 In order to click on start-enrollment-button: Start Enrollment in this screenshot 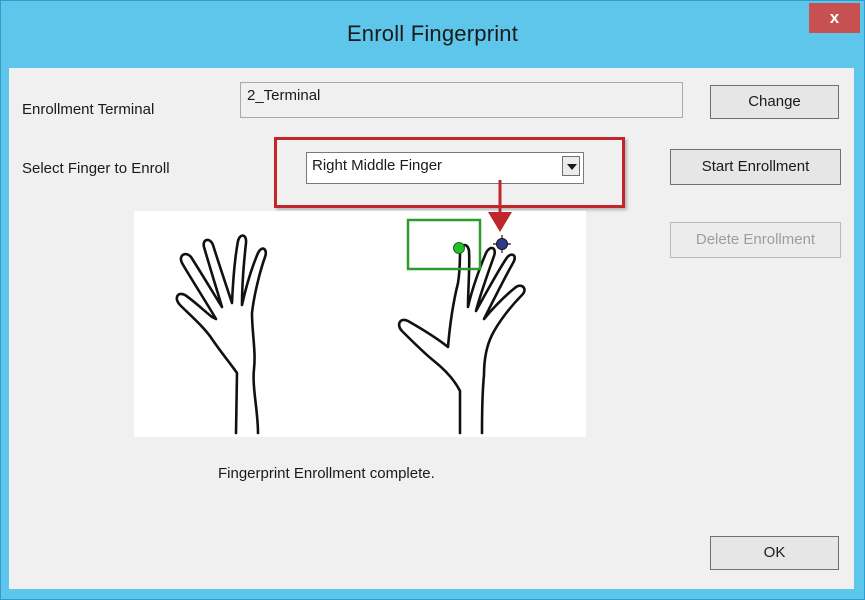, I will do `click(755, 167)`.